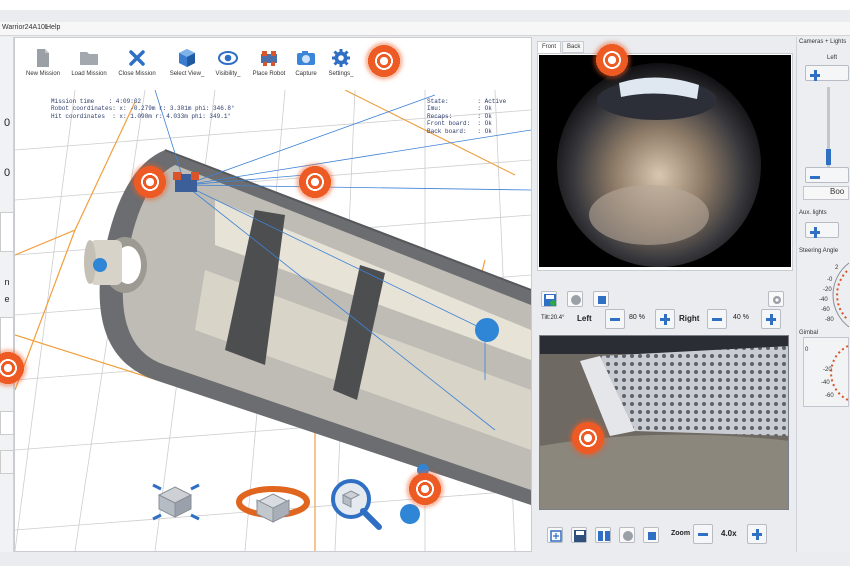 The image size is (850, 566). I want to click on close-icon, so click(137, 58).